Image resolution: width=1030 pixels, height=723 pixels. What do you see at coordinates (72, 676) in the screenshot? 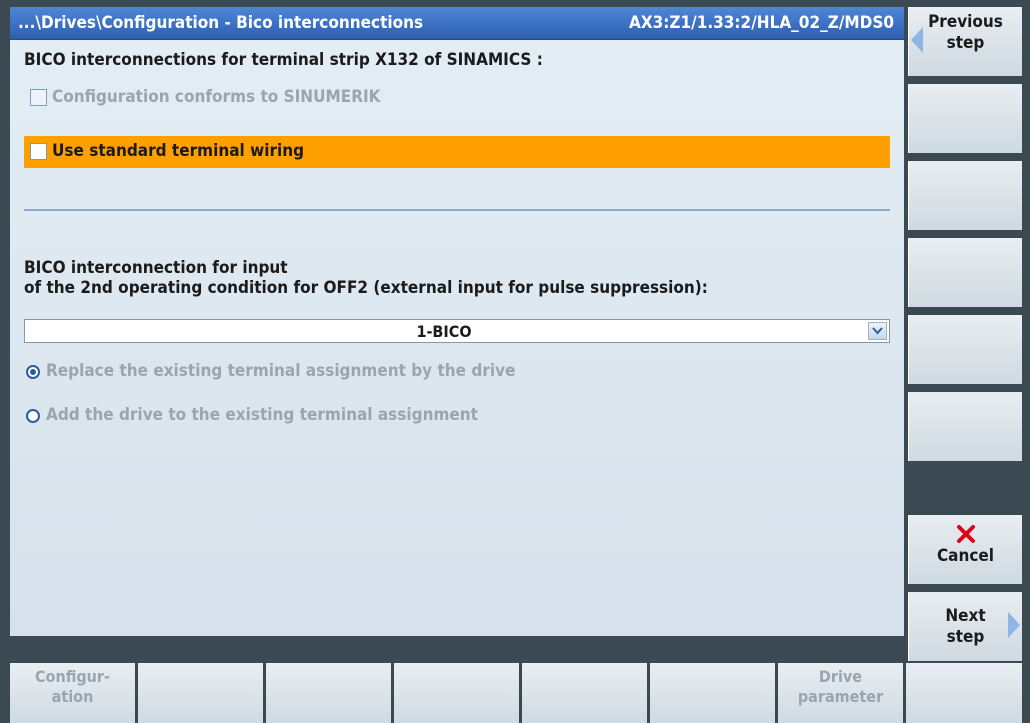
I see `softkey-configuration-line1: Configur-` at bounding box center [72, 676].